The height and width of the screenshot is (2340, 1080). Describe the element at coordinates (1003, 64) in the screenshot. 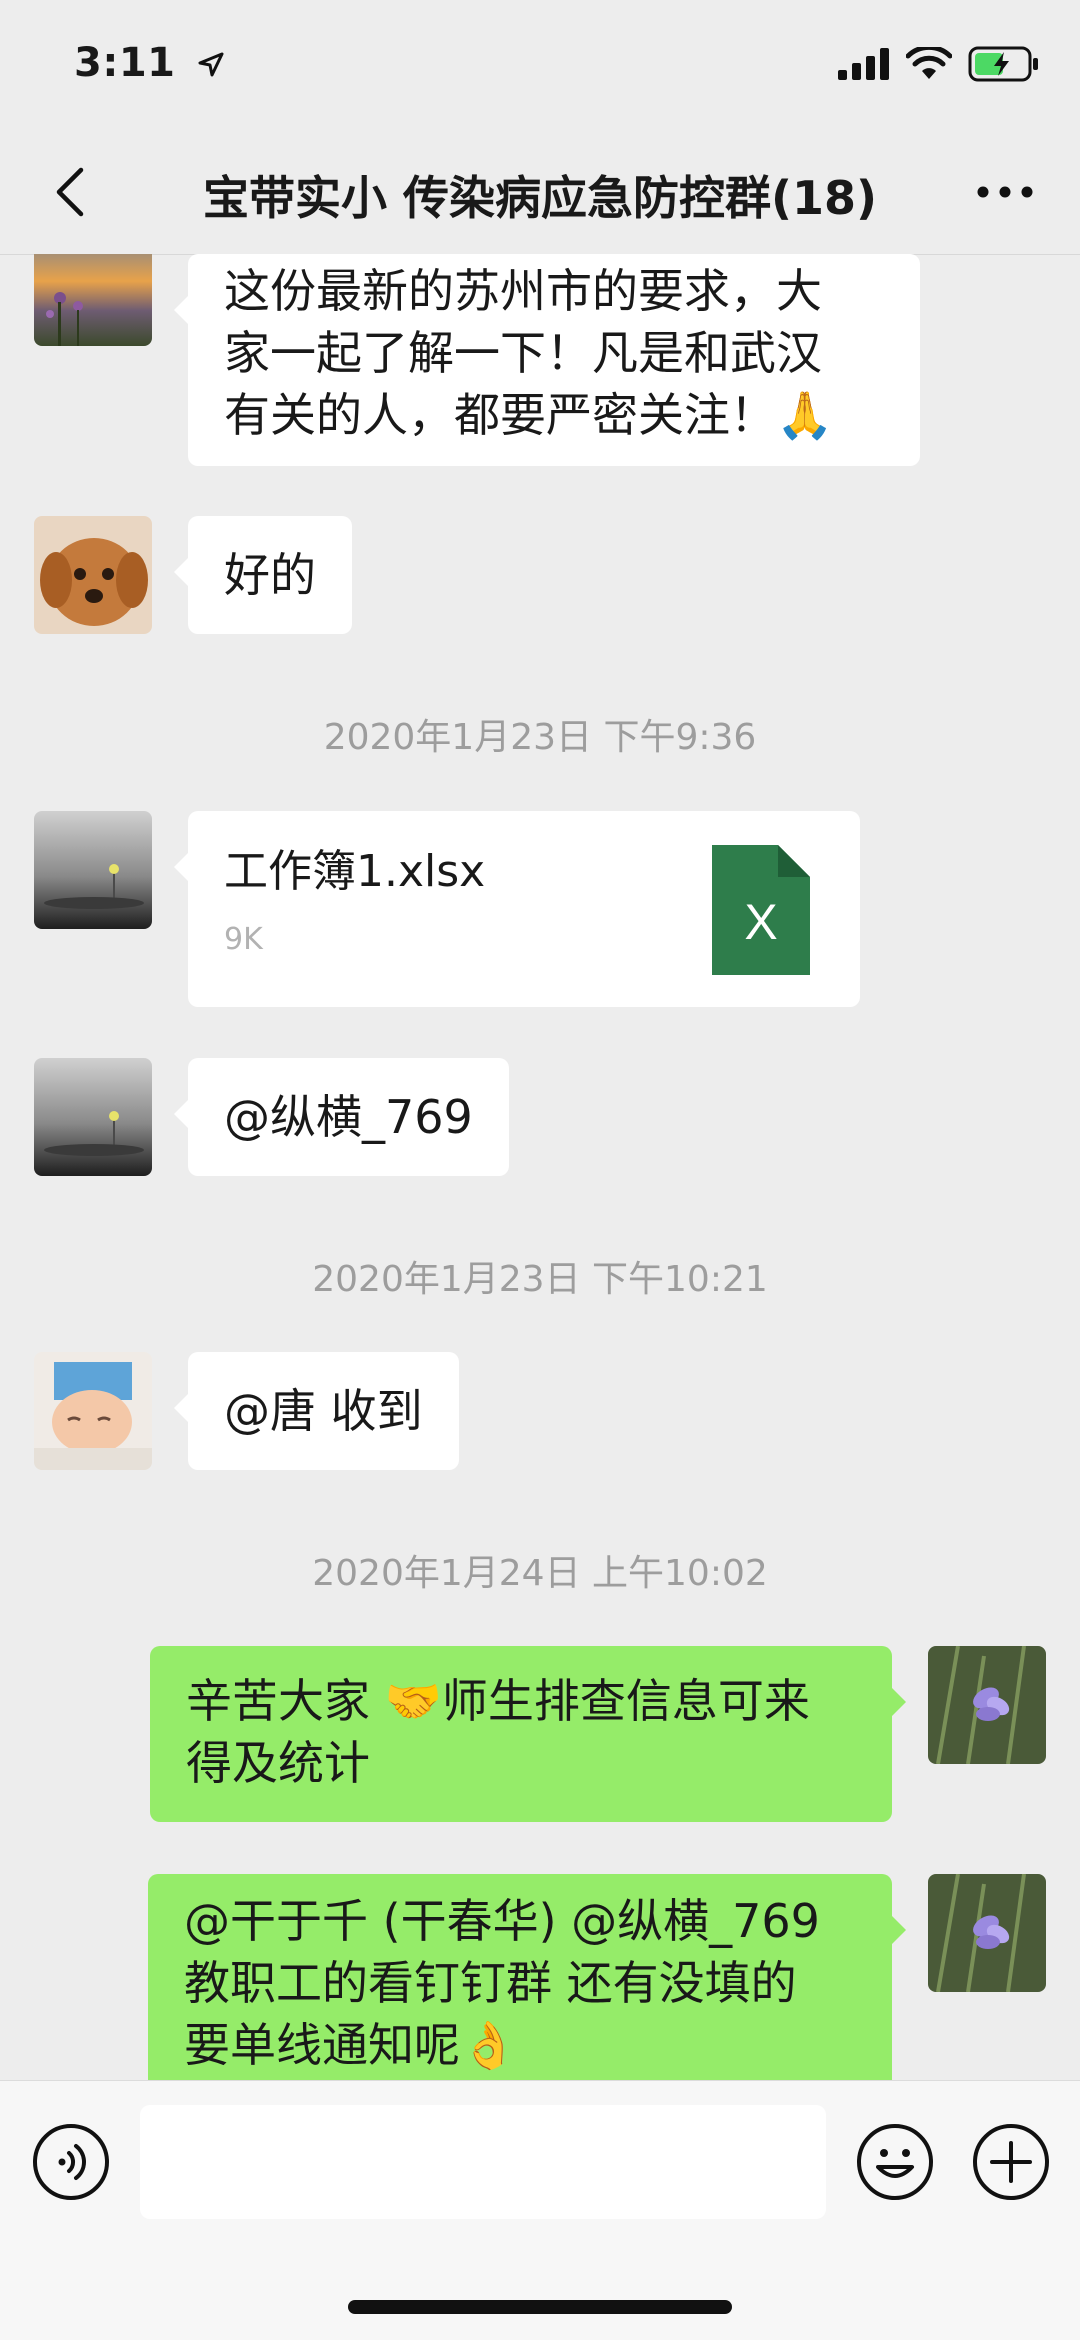

I see `battery-icon` at that location.